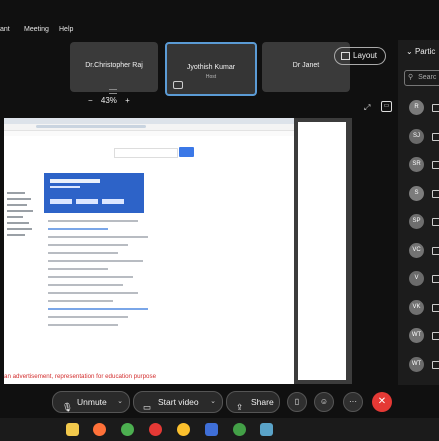 Image resolution: width=439 pixels, height=441 pixels. Describe the element at coordinates (103, 276) in the screenshot. I see `shared-text-lines` at that location.